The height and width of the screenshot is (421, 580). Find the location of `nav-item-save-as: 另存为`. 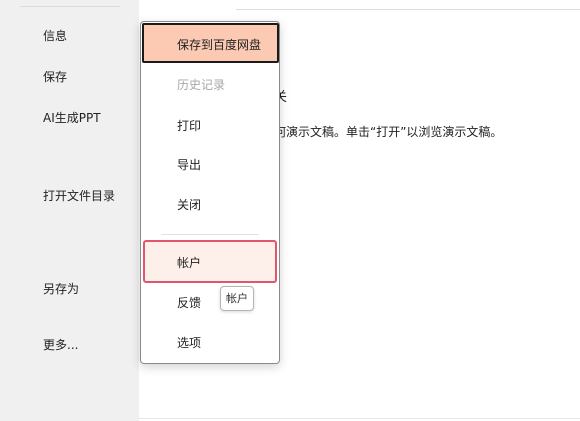

nav-item-save-as: 另存为 is located at coordinates (61, 288).